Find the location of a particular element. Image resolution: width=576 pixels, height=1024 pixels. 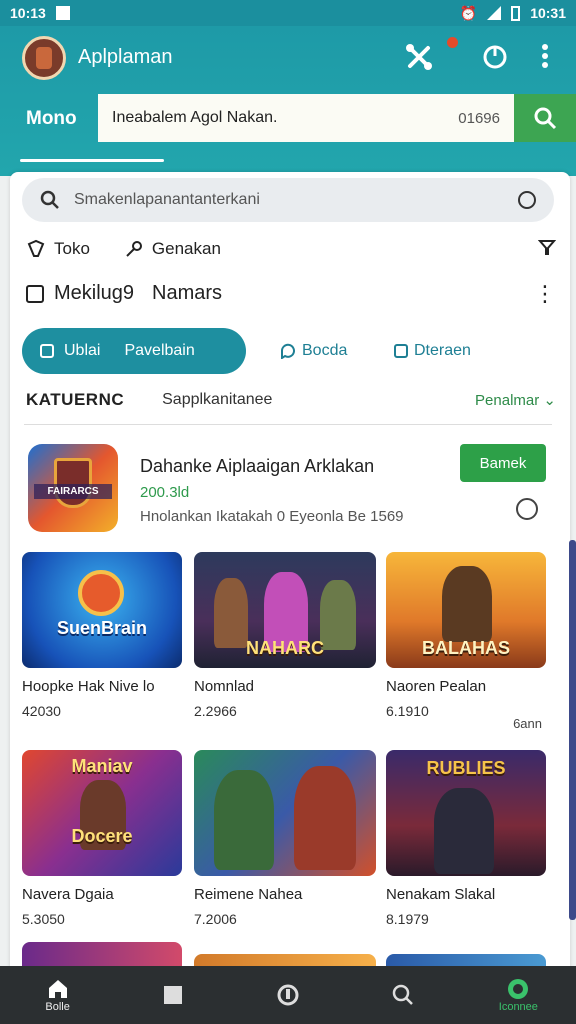

app-meta: 7.2006 is located at coordinates (215, 919).